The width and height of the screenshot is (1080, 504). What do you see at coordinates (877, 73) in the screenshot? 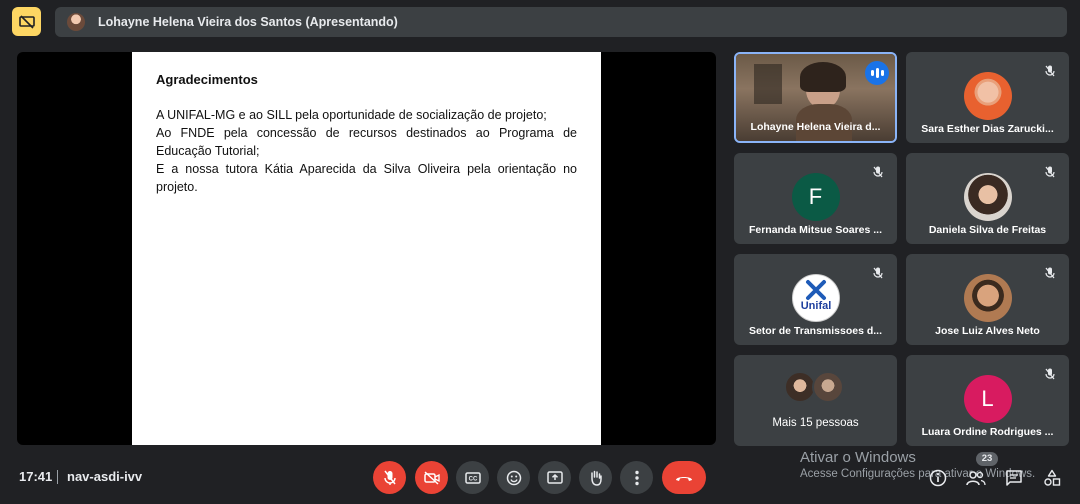
I see `speaking-indicator-icon` at bounding box center [877, 73].